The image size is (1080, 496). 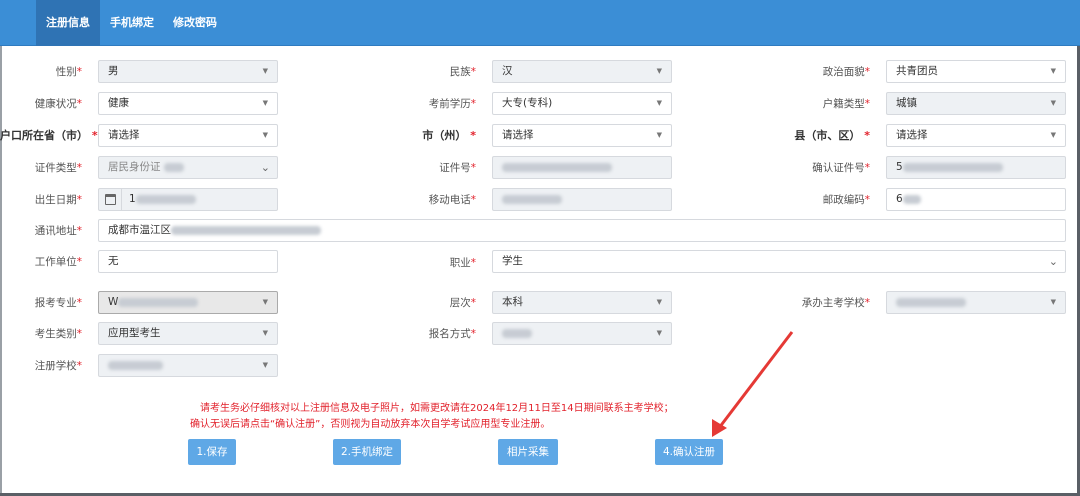 I want to click on annotation-arrow, so click(x=753, y=384).